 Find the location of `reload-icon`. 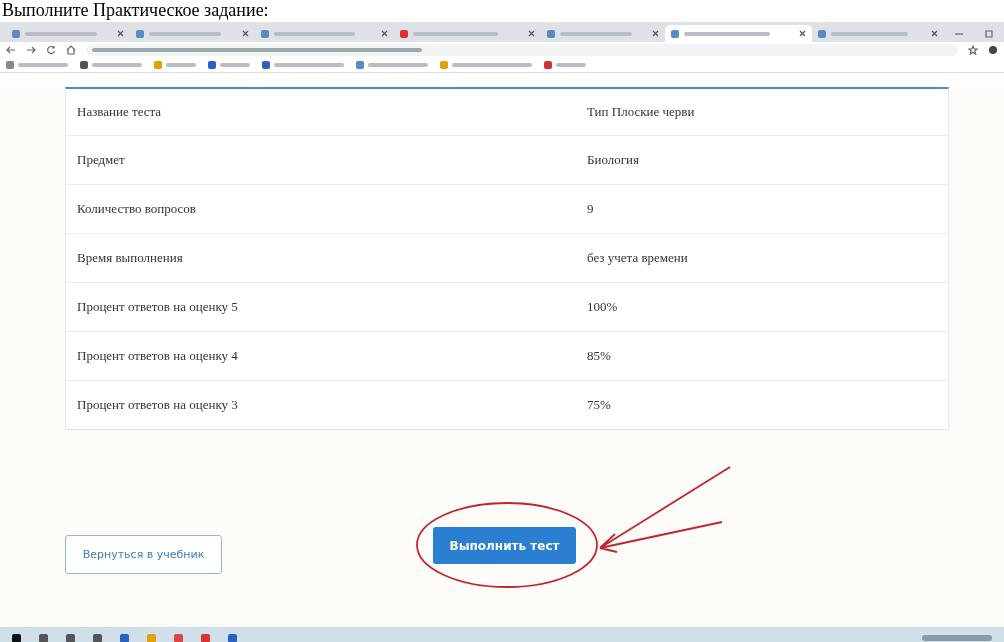

reload-icon is located at coordinates (51, 50).